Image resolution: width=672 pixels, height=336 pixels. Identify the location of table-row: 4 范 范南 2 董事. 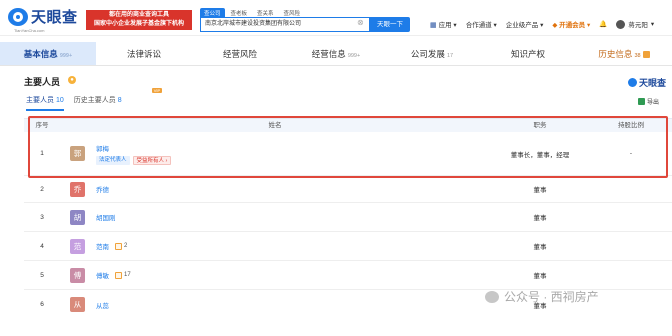
(348, 246).